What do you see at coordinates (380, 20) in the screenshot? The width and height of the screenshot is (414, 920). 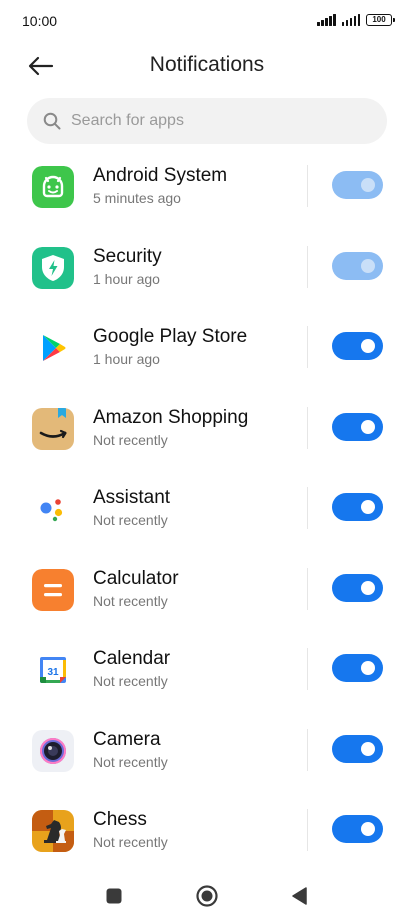 I see `battery-icon: 100` at bounding box center [380, 20].